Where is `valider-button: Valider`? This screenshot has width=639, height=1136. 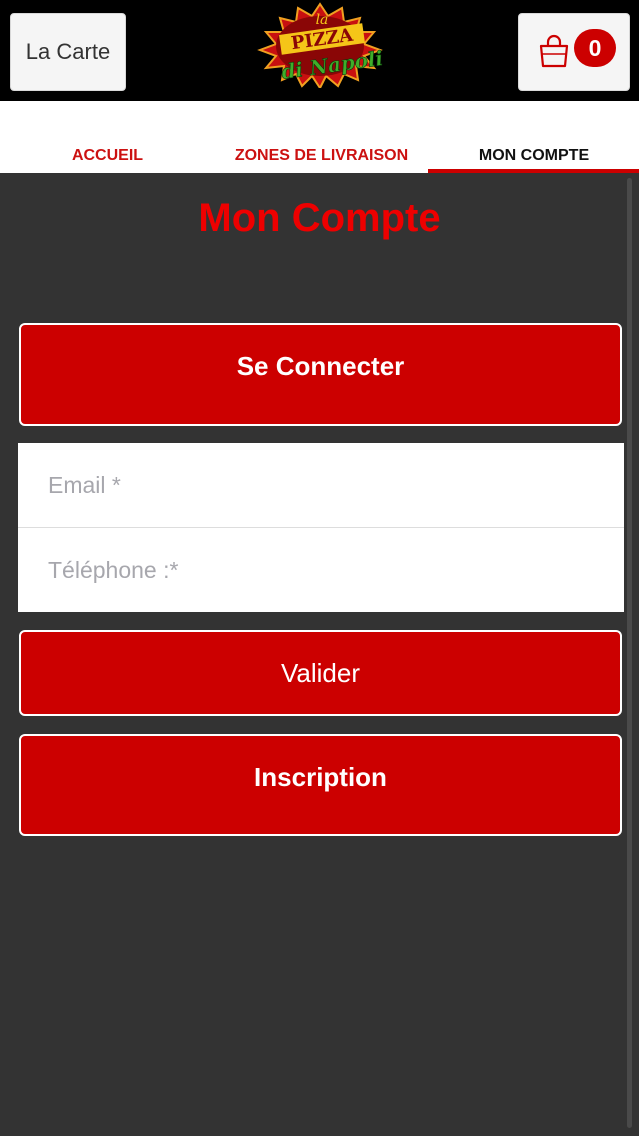 valider-button: Valider is located at coordinates (320, 673).